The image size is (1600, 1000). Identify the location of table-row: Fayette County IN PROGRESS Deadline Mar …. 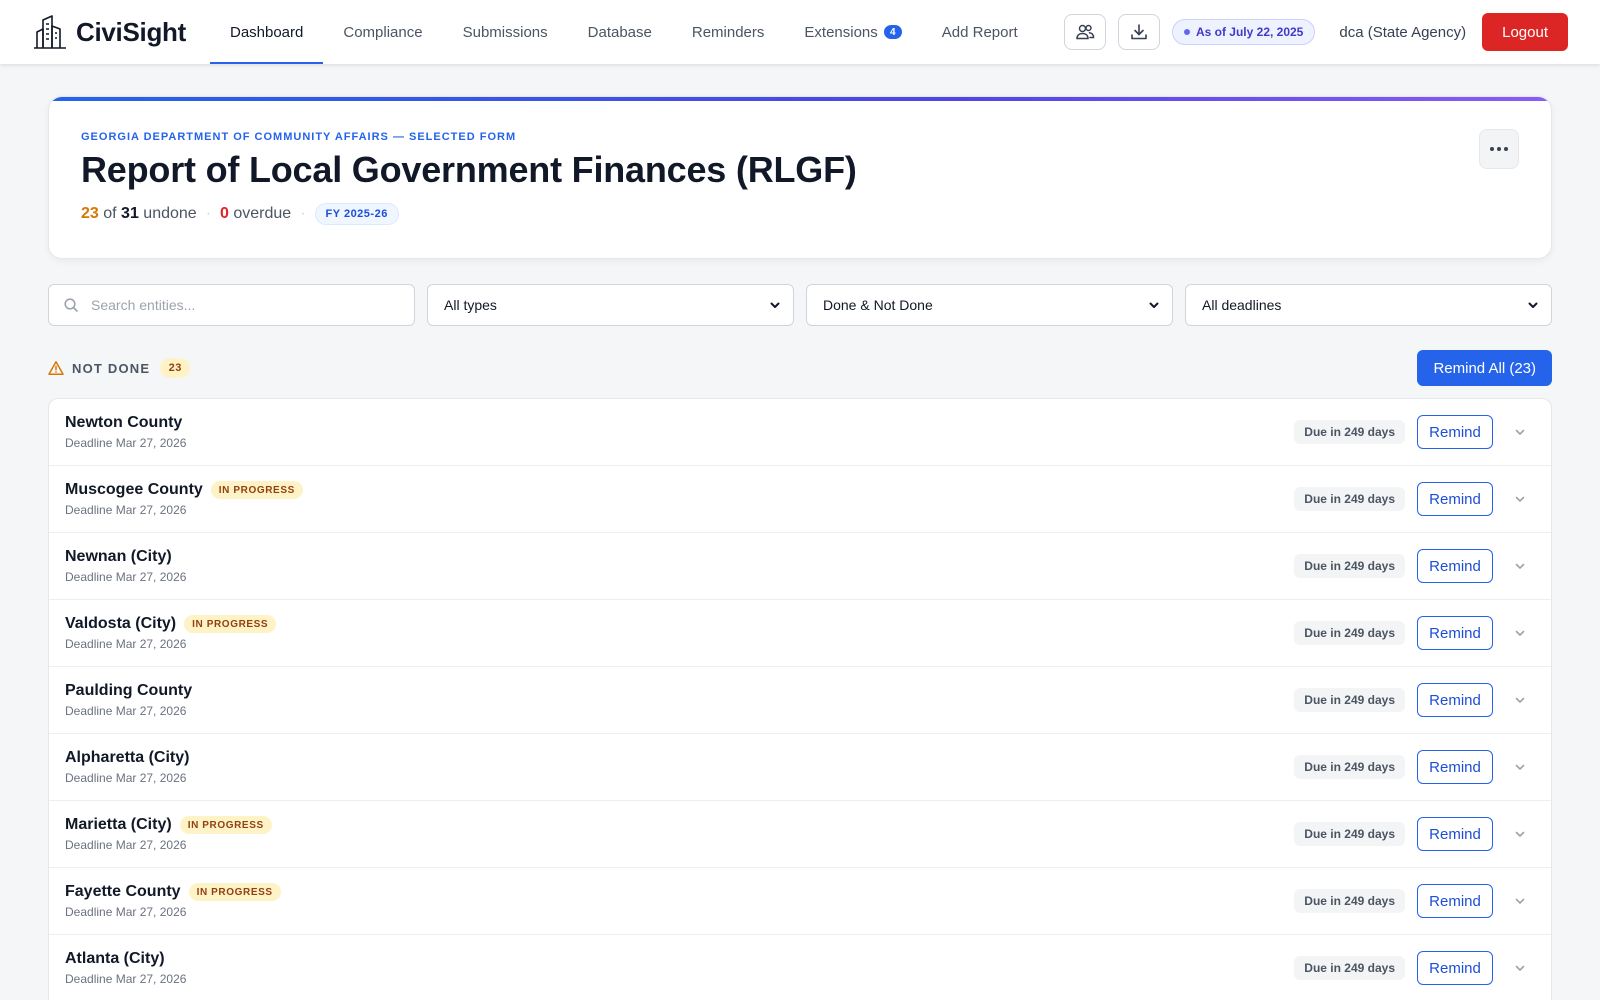
(800, 901).